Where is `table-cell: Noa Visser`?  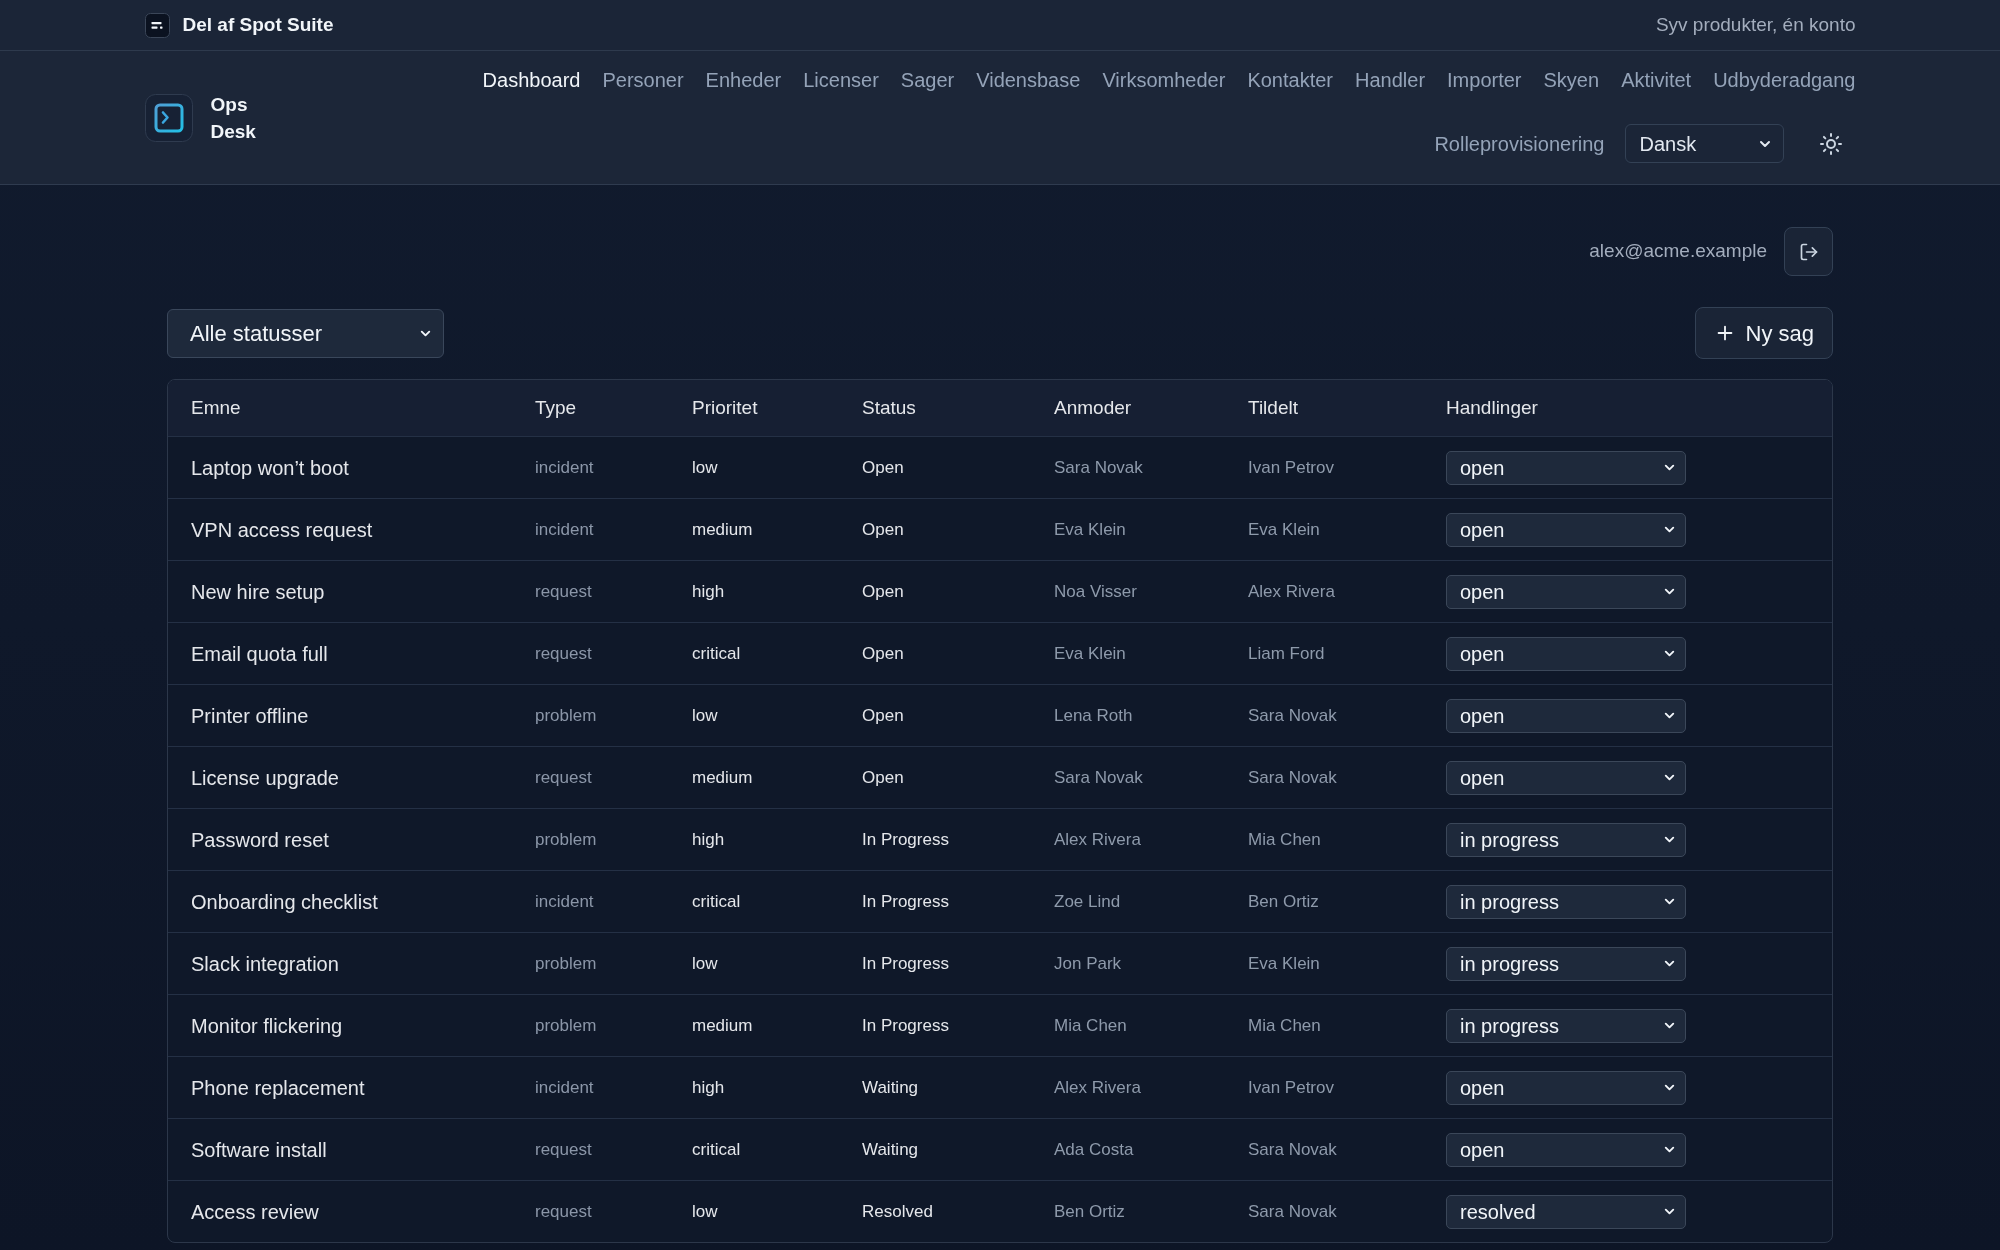
table-cell: Noa Visser is located at coordinates (1095, 591).